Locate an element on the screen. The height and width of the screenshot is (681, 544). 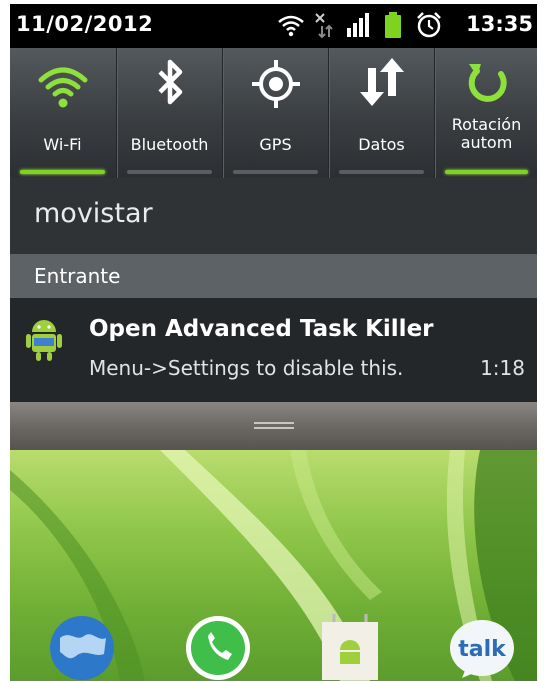
section-header-ongoing: Entrante is located at coordinates (273, 276).